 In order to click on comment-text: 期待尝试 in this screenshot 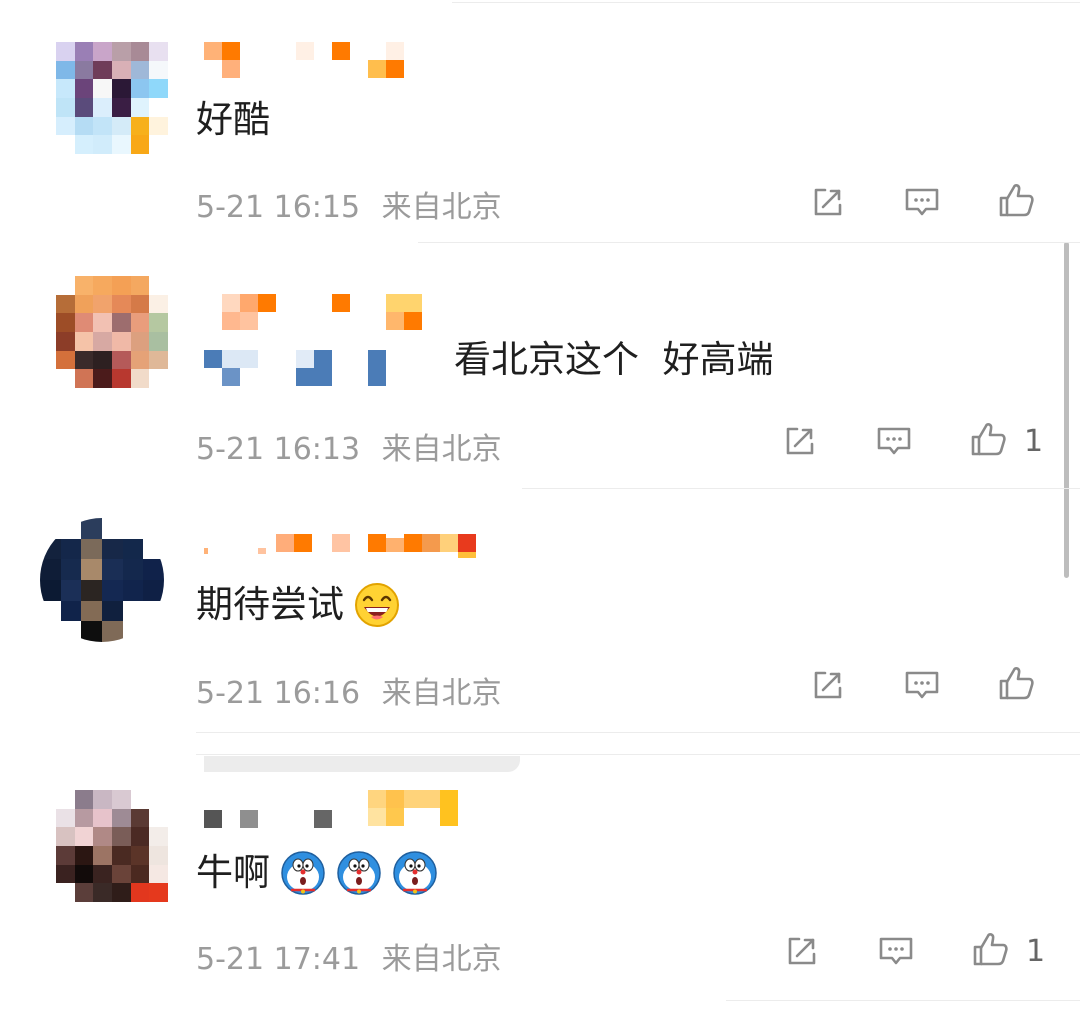, I will do `click(298, 605)`.